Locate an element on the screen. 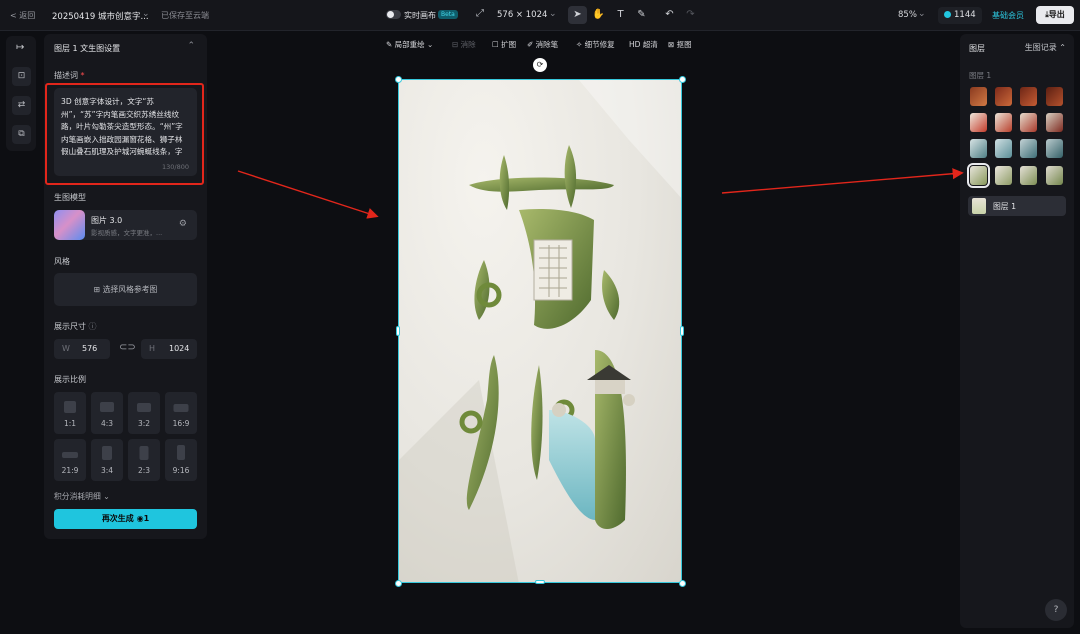  style-reference-button: ⊞ 选择风格参考图 is located at coordinates (125, 289).